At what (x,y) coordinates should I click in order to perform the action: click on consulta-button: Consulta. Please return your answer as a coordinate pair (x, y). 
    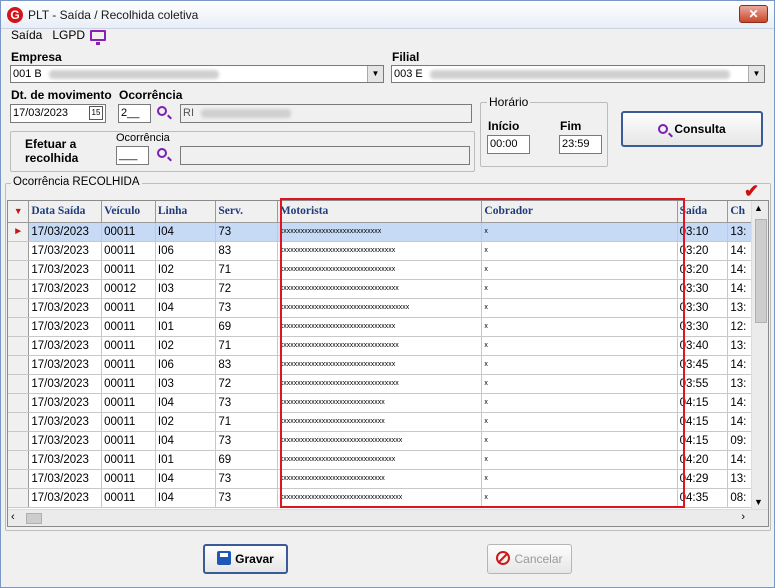
    Looking at the image, I should click on (692, 129).